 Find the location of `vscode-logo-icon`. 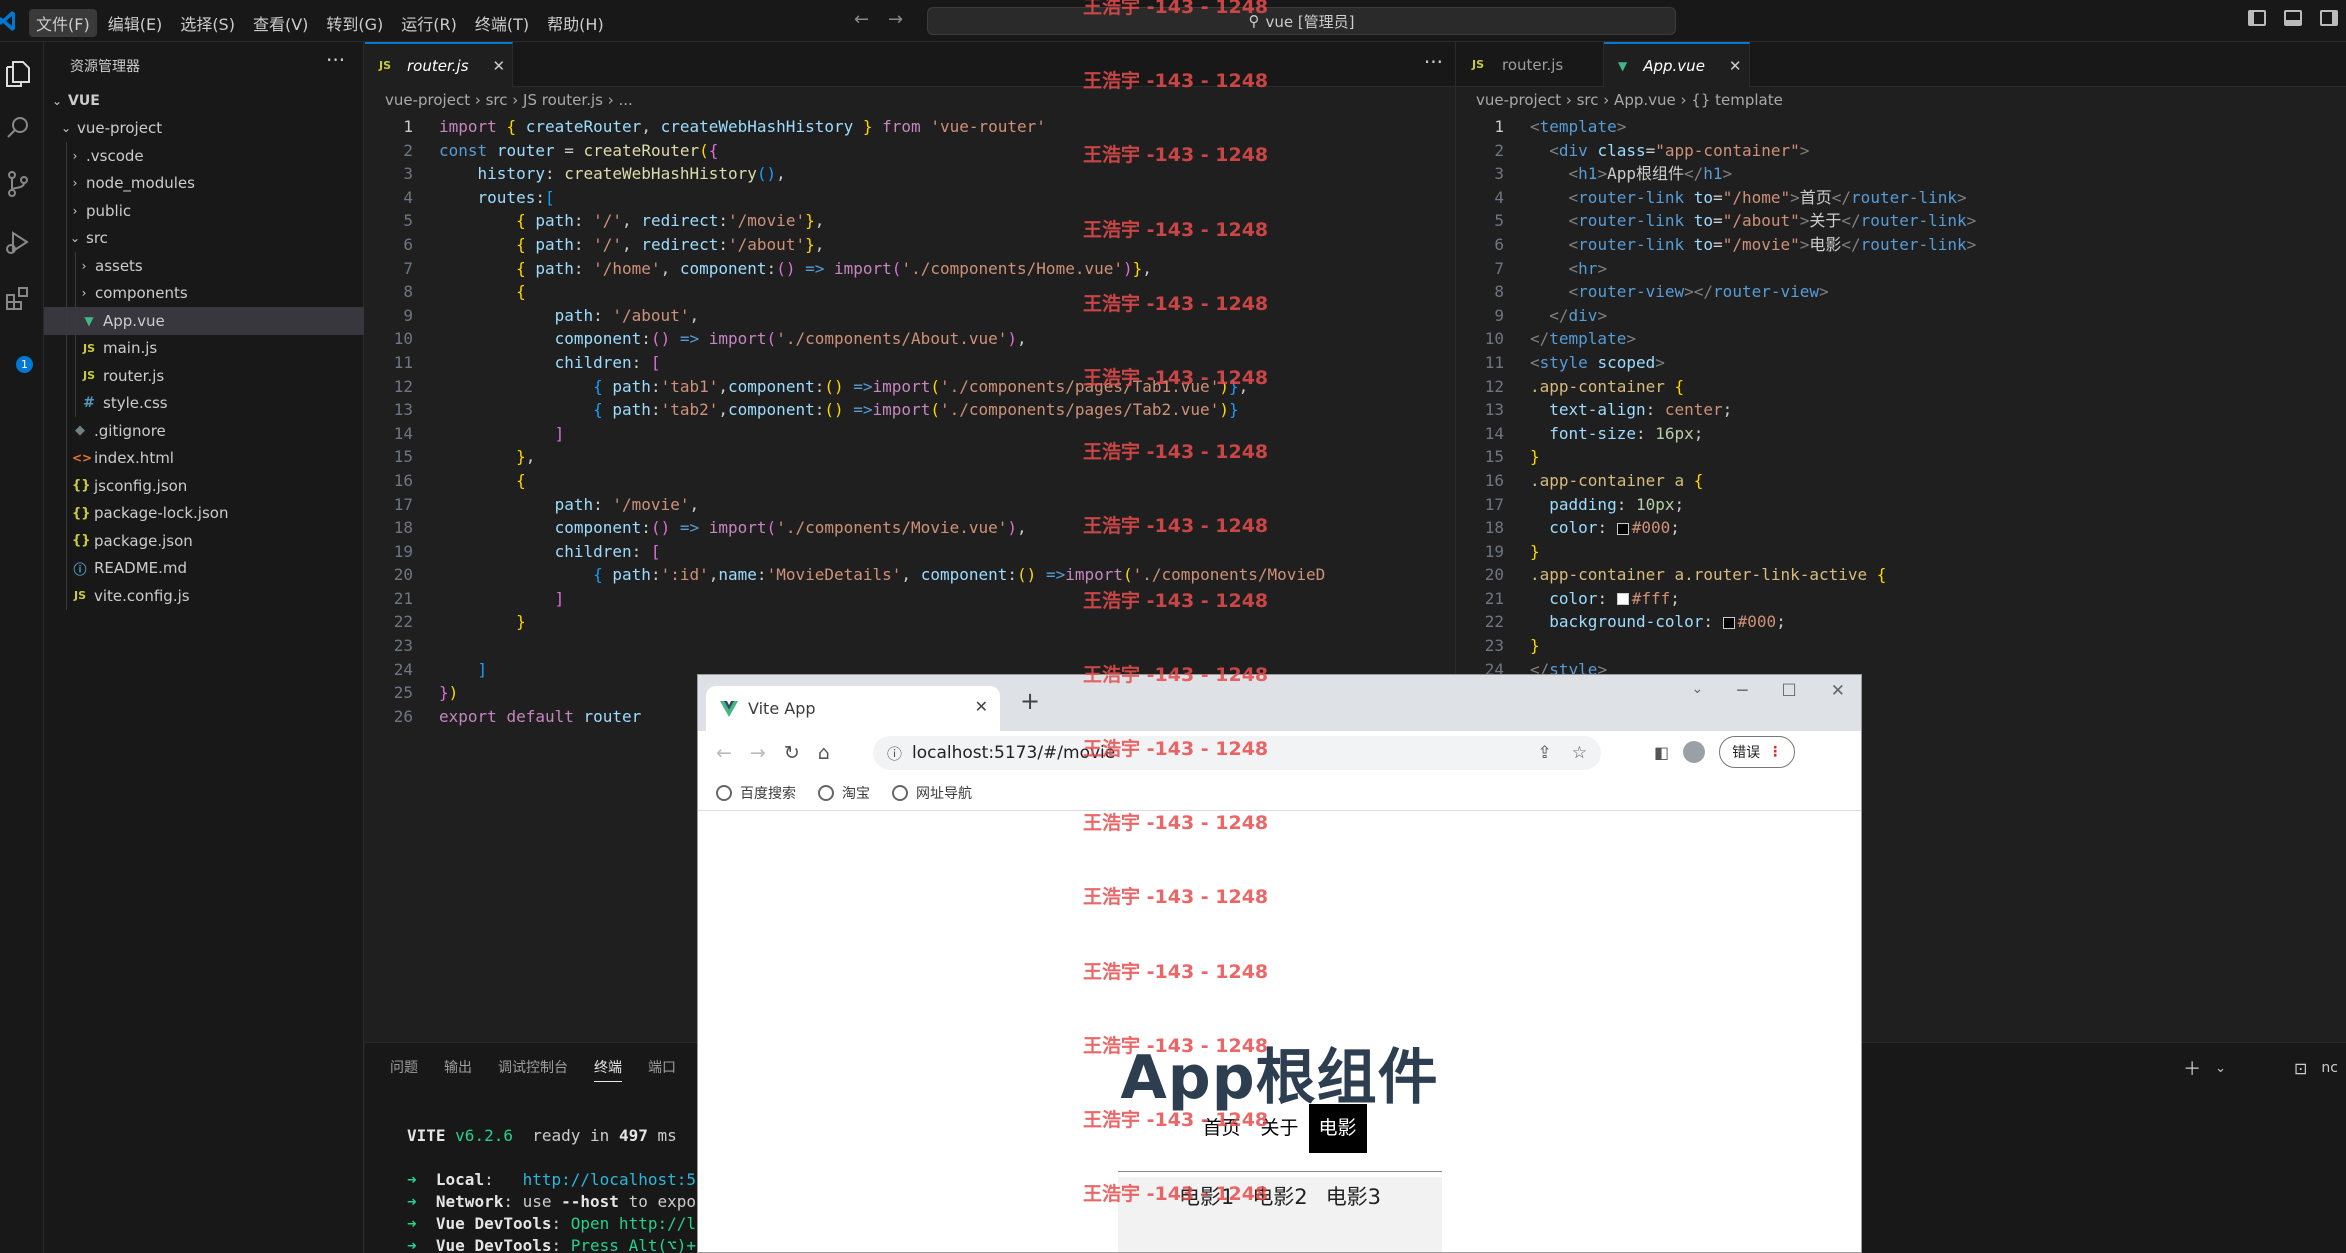

vscode-logo-icon is located at coordinates (8, 21).